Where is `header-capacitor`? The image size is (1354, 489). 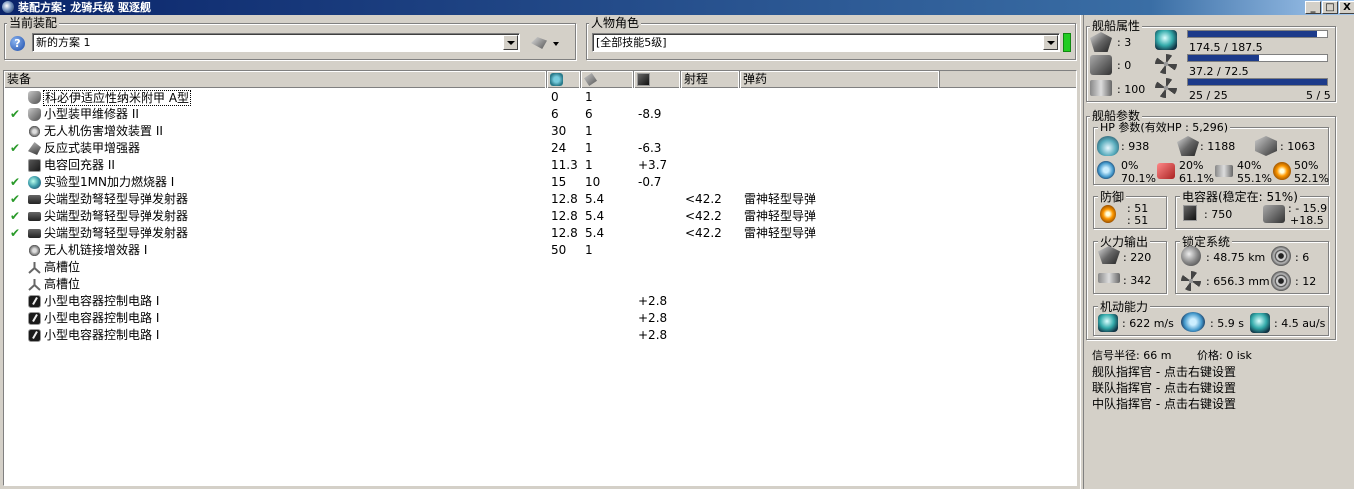
header-capacitor is located at coordinates (657, 79).